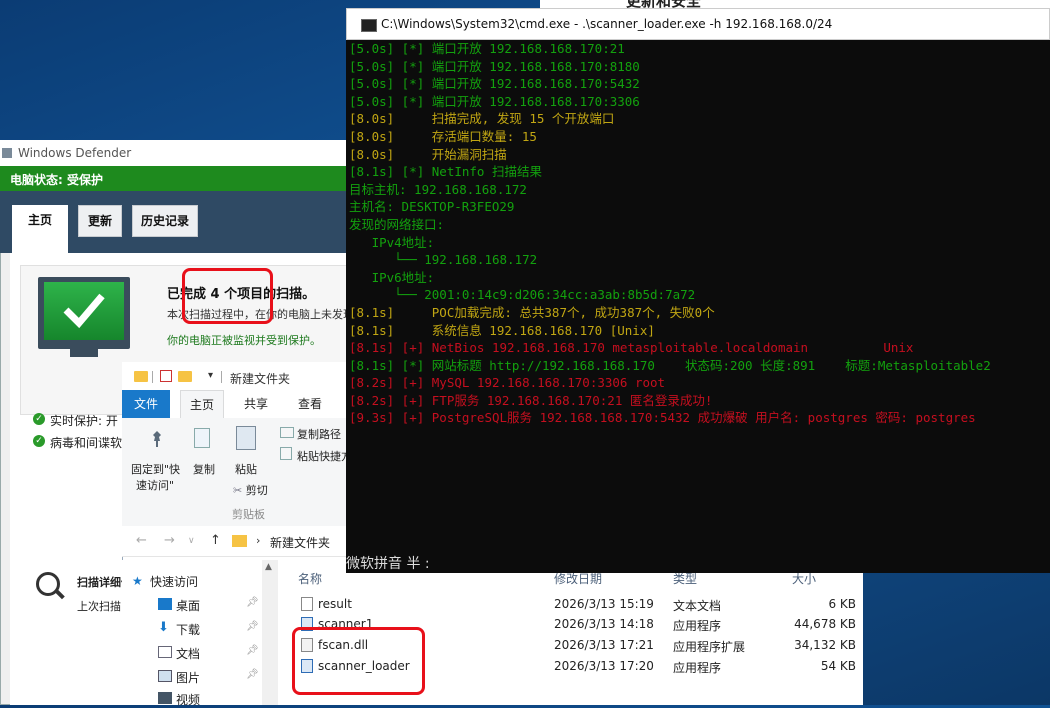  What do you see at coordinates (438, 189) in the screenshot?
I see `console-line: 目标主机: 192.168.168.172` at bounding box center [438, 189].